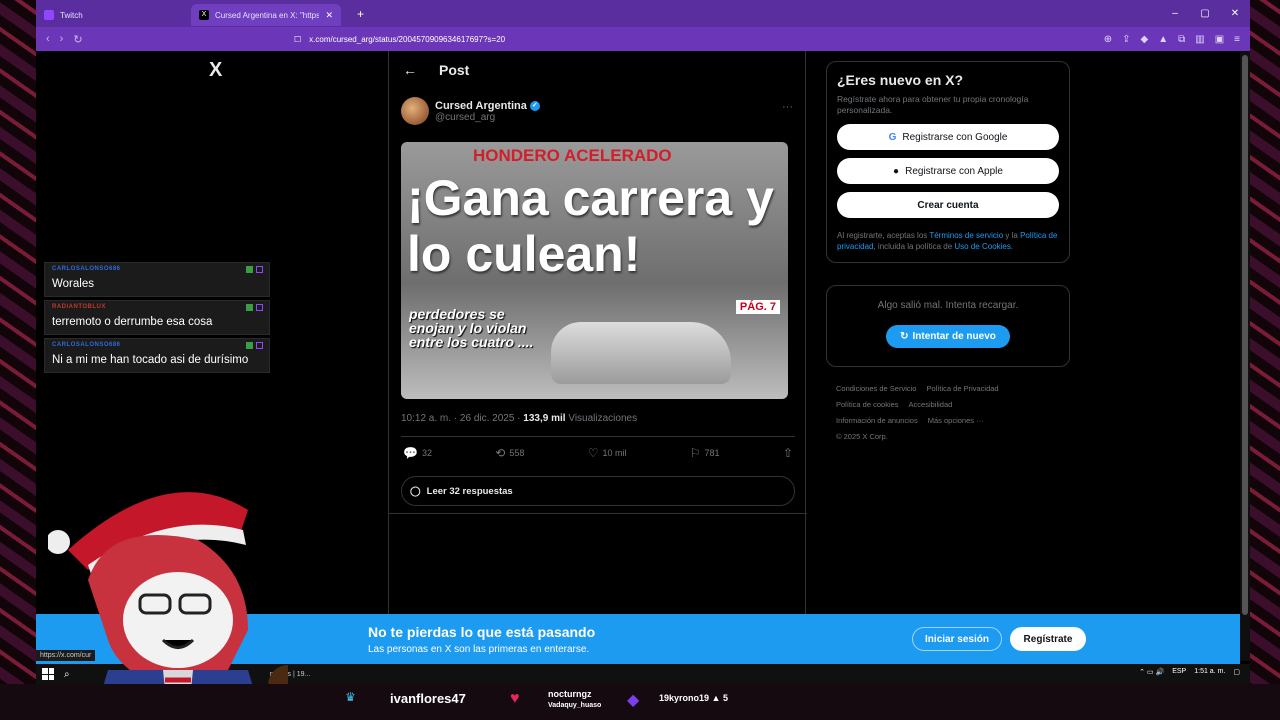 The width and height of the screenshot is (1280, 720). Describe the element at coordinates (876, 388) in the screenshot. I see `footer-link: Condiciones de Servicio` at that location.